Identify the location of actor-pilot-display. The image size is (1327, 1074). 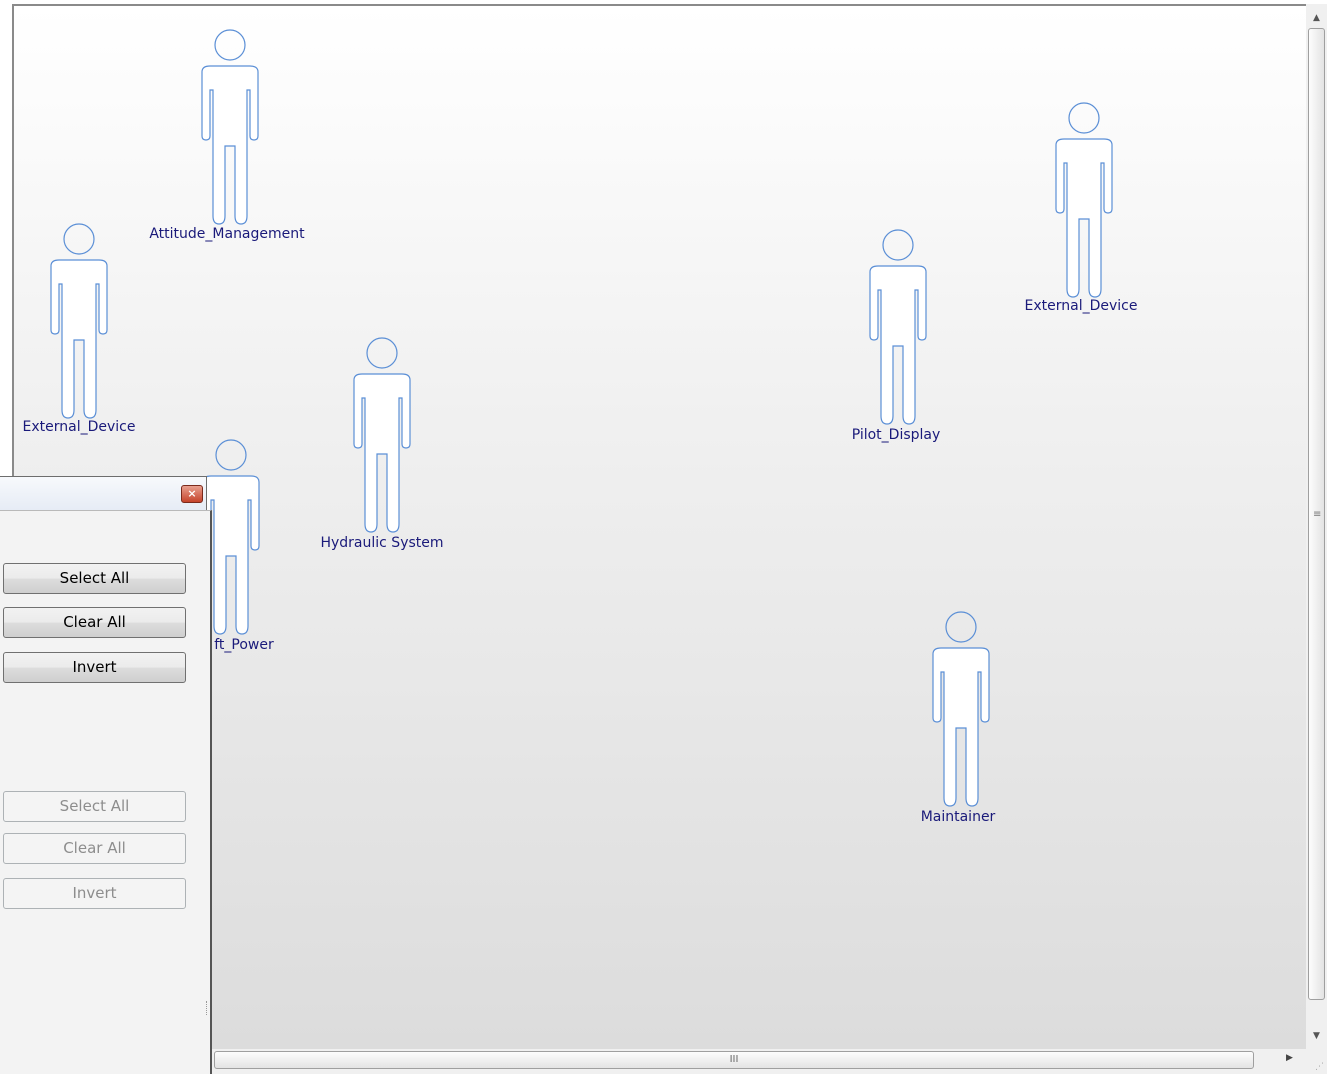
(898, 328).